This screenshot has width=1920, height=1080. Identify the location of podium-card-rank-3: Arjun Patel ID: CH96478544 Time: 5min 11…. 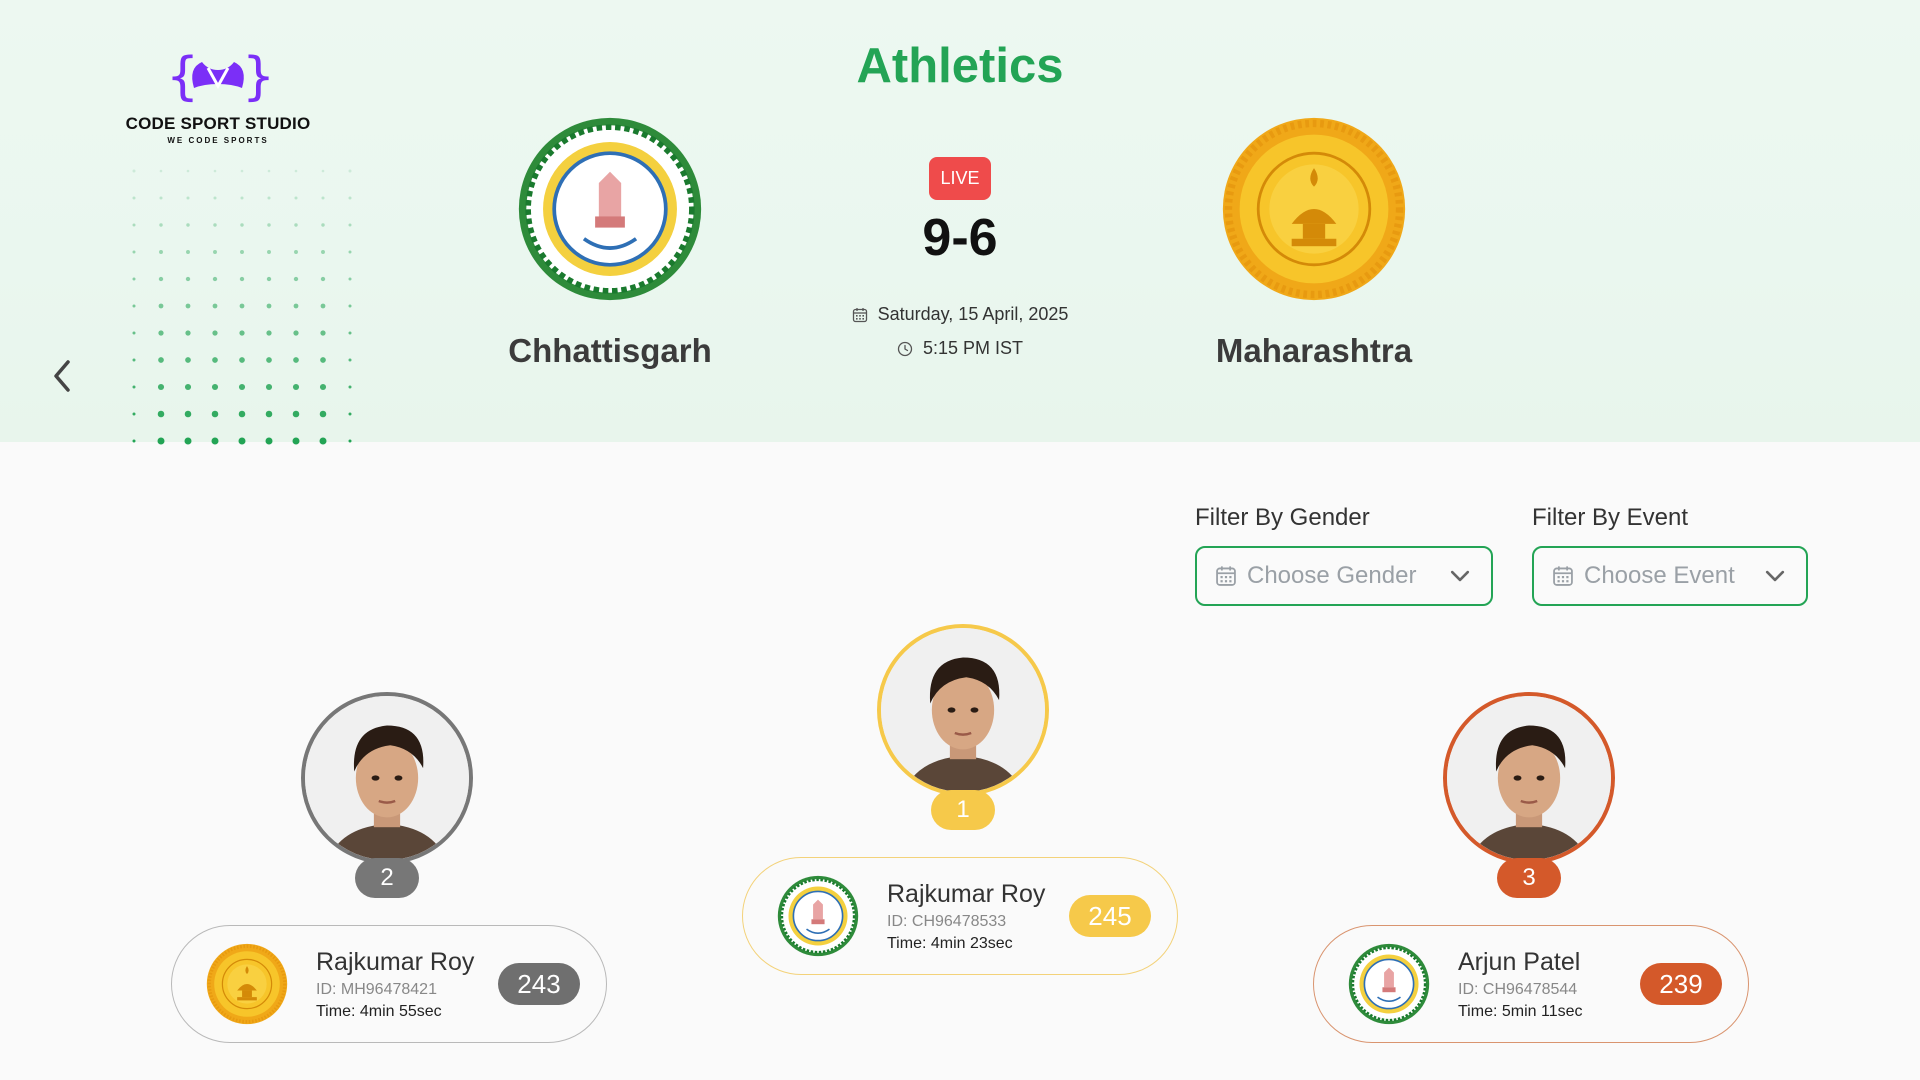
(1531, 984).